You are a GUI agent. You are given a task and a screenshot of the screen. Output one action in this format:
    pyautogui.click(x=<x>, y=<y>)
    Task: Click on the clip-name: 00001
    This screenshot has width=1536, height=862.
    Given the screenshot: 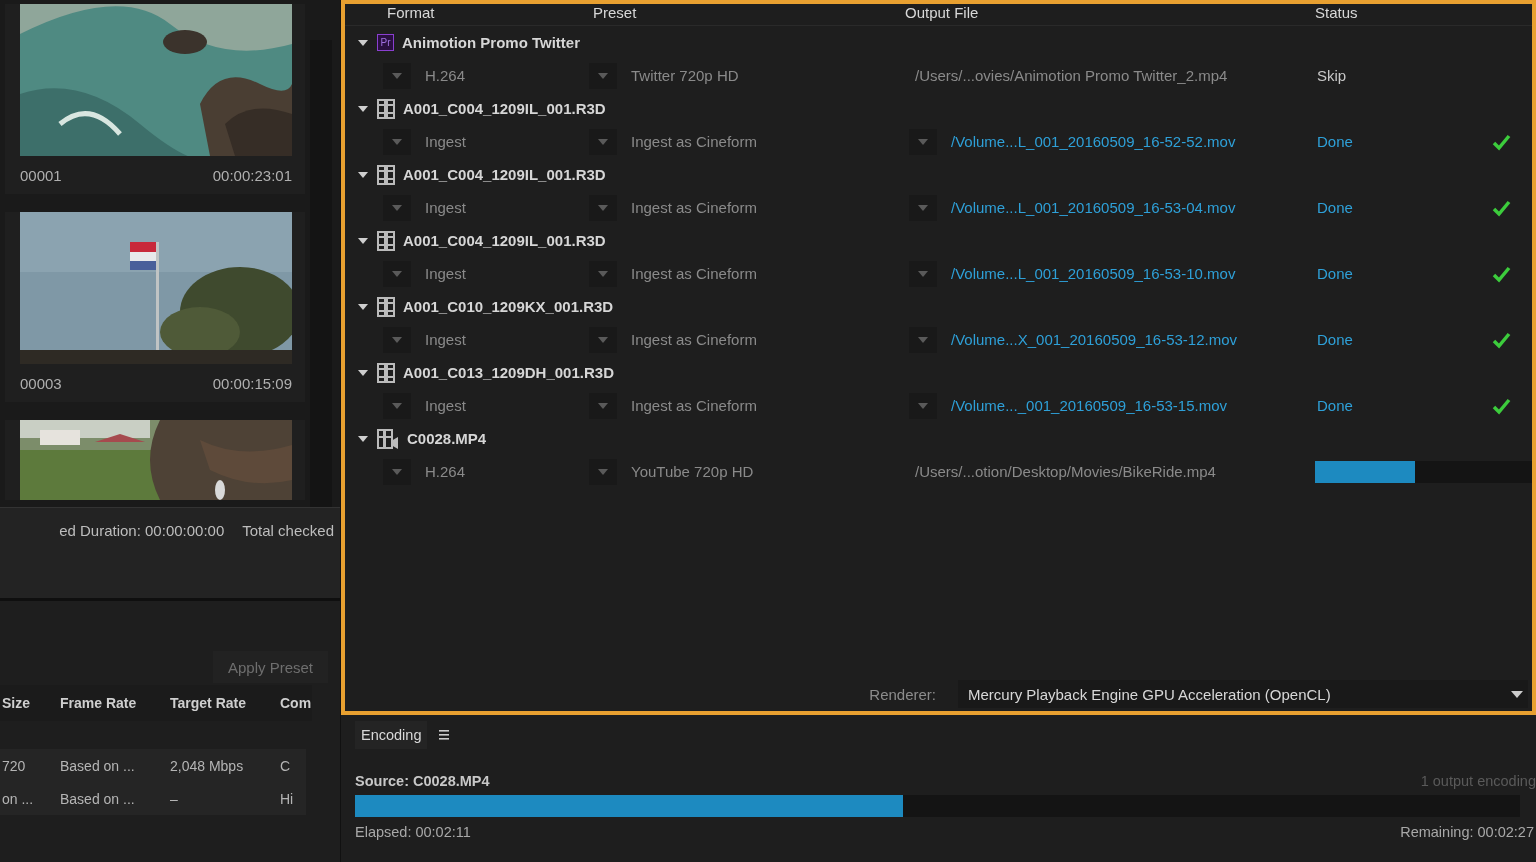 What is the action you would take?
    pyautogui.click(x=41, y=175)
    